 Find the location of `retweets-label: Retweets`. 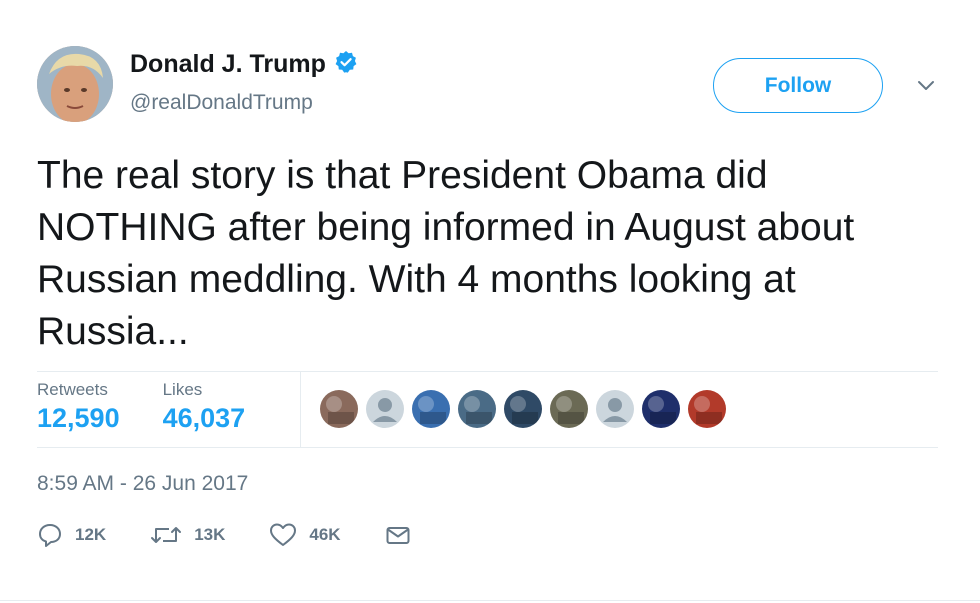

retweets-label: Retweets is located at coordinates (72, 389).